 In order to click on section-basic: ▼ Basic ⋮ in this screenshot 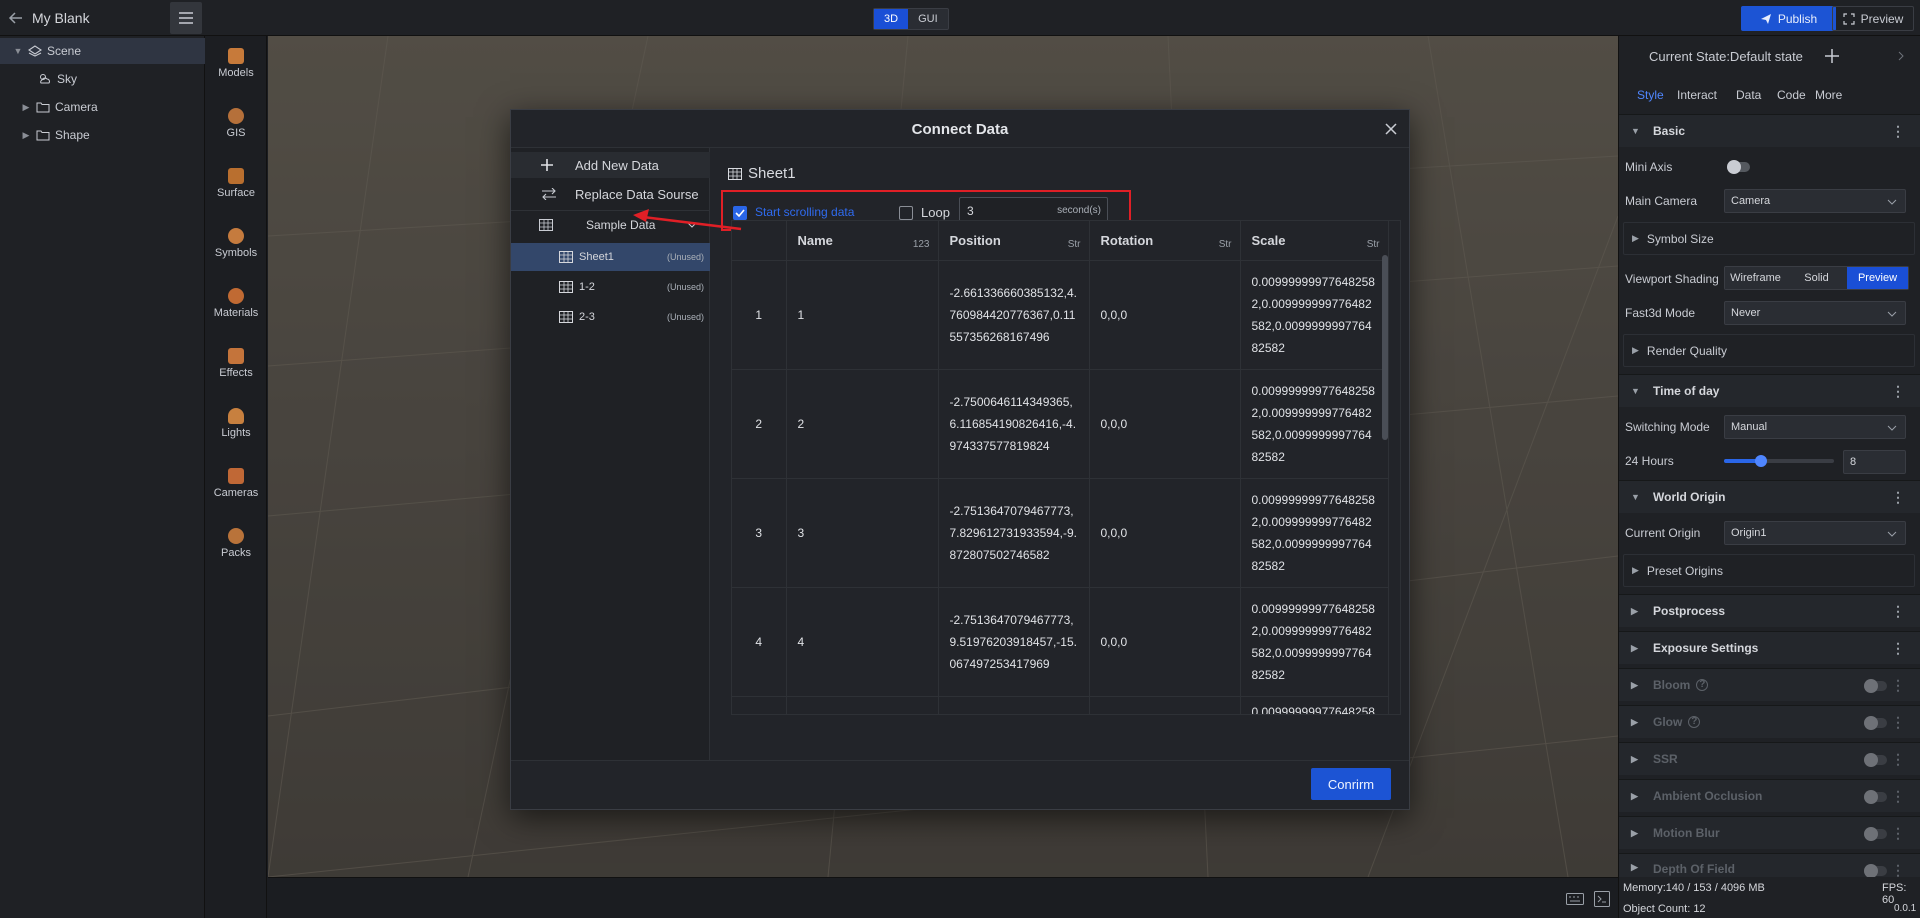, I will do `click(1769, 130)`.